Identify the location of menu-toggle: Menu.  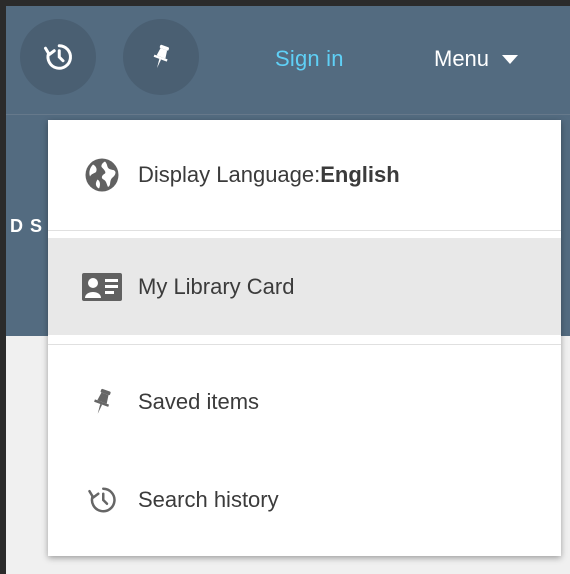
(476, 59).